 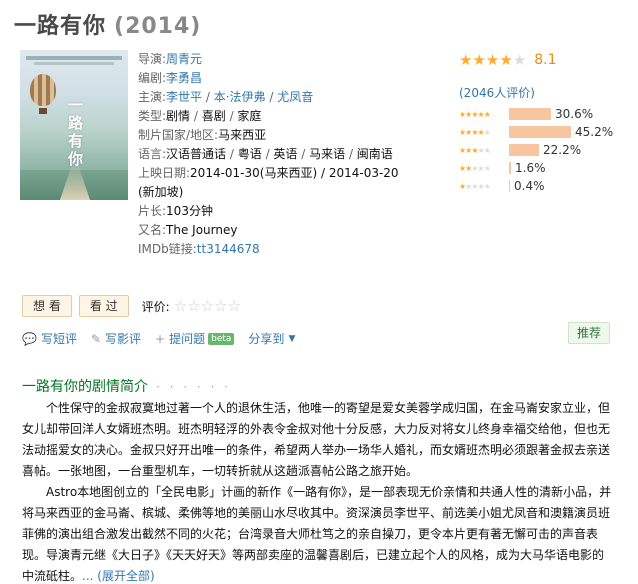 What do you see at coordinates (152, 78) in the screenshot?
I see `writer-label: 编剧:` at bounding box center [152, 78].